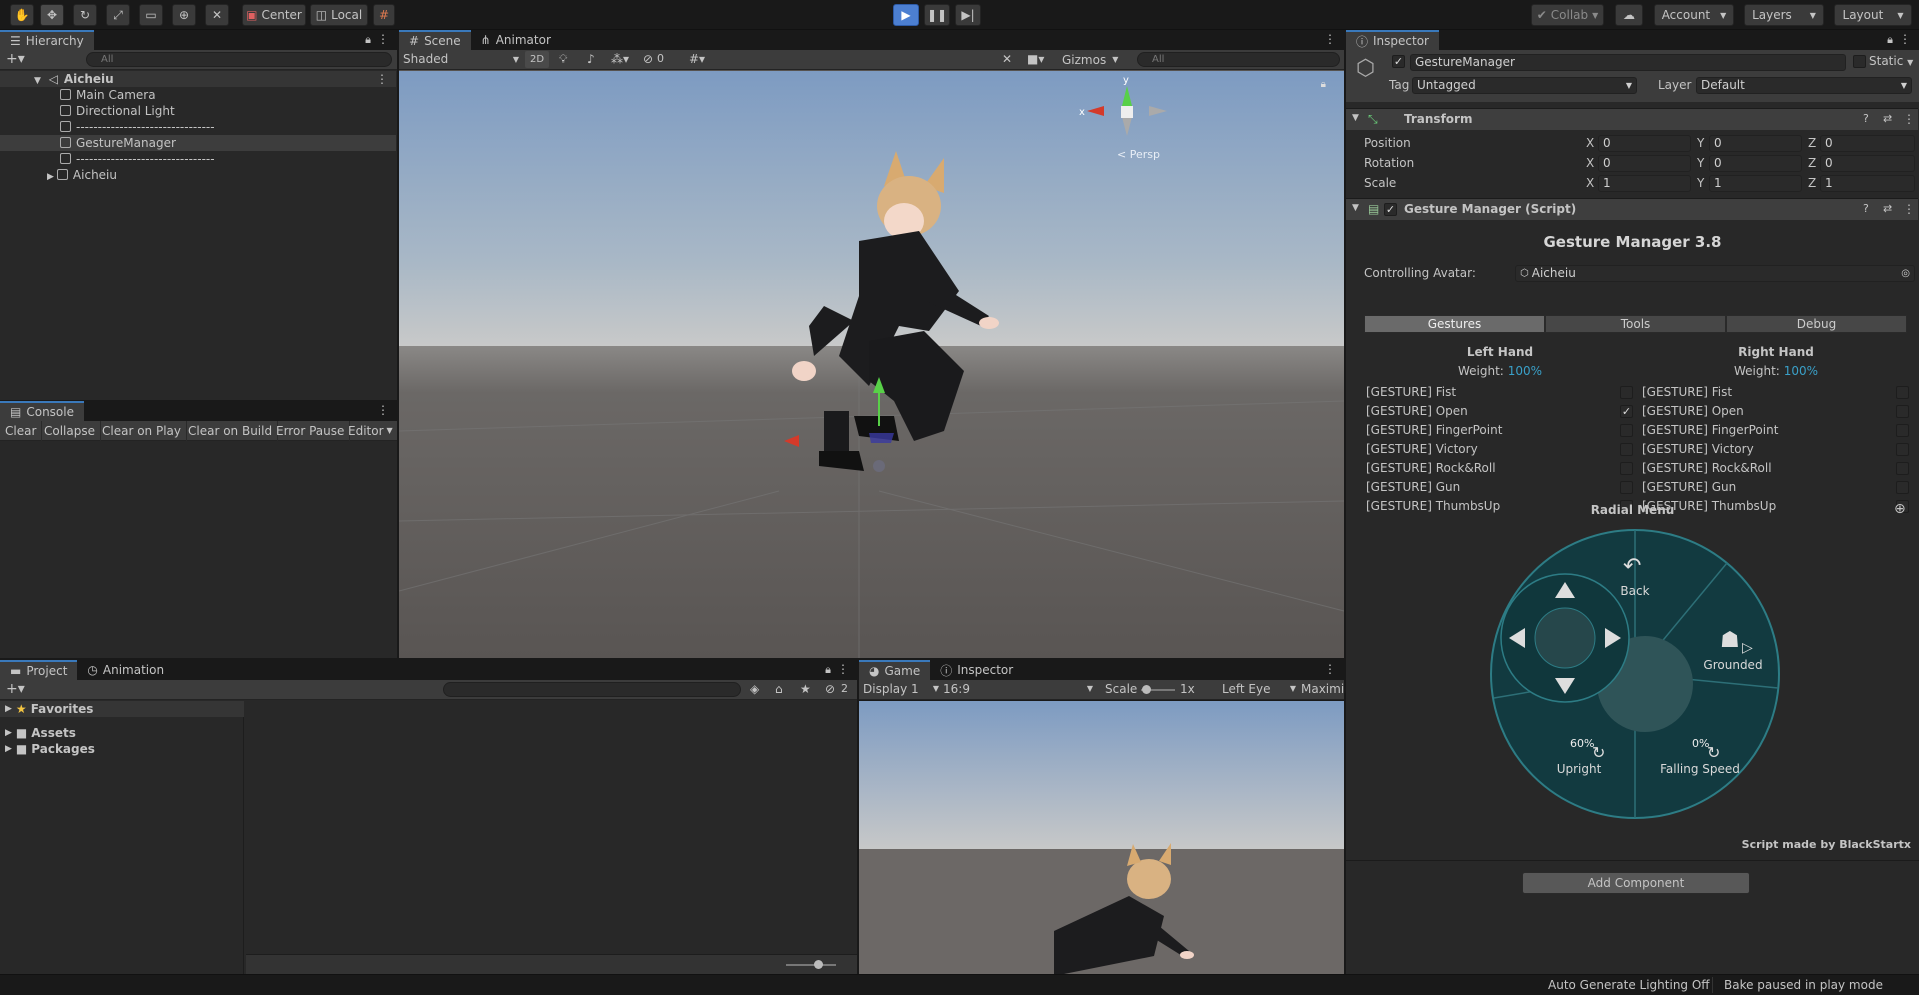  What do you see at coordinates (1816, 324) in the screenshot?
I see `tab-debug: Debug` at bounding box center [1816, 324].